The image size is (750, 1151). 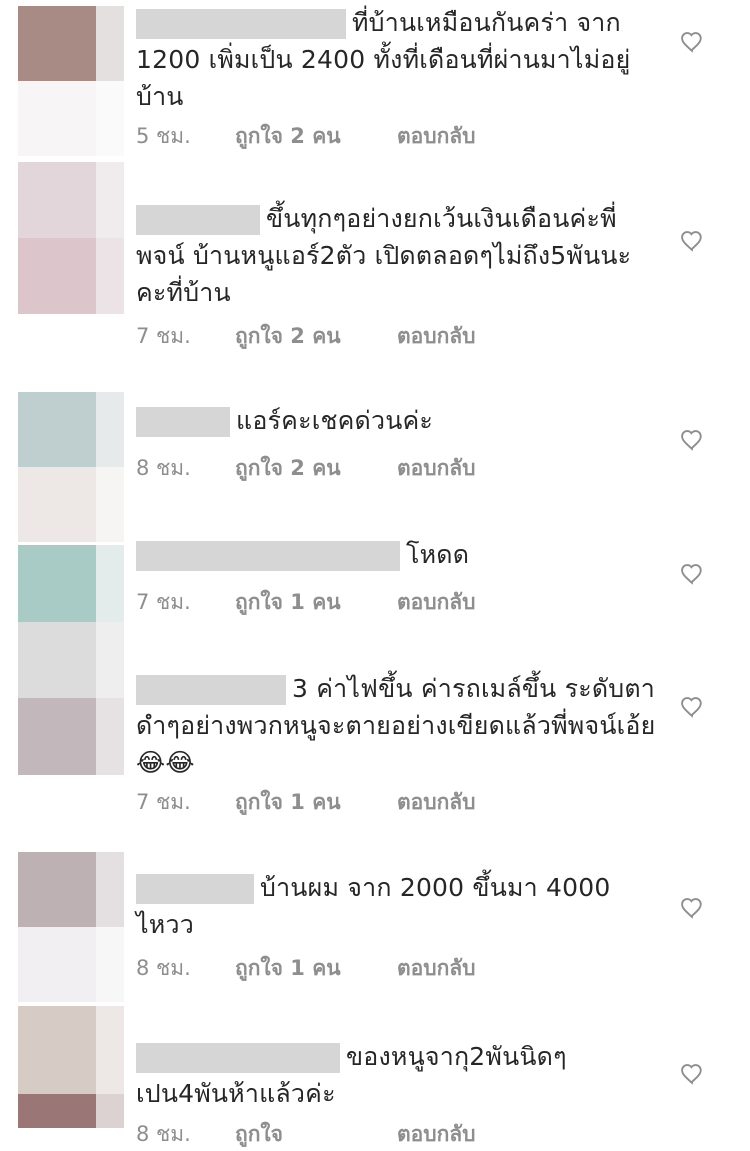 I want to click on comment-text: โหดด, so click(x=396, y=554).